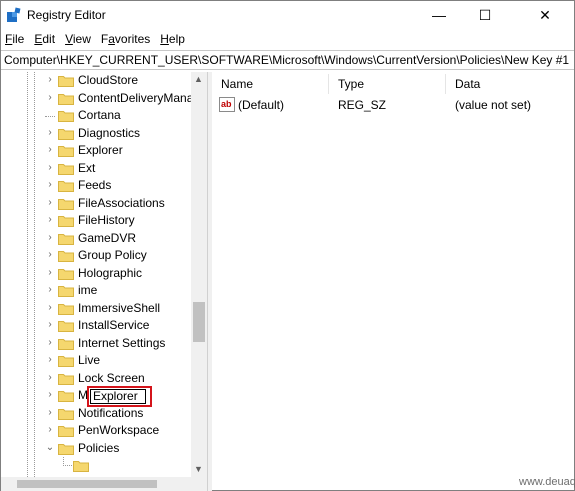 The width and height of the screenshot is (575, 491). I want to click on title-bar: Registry Editor — ☐ ✕, so click(287, 15).